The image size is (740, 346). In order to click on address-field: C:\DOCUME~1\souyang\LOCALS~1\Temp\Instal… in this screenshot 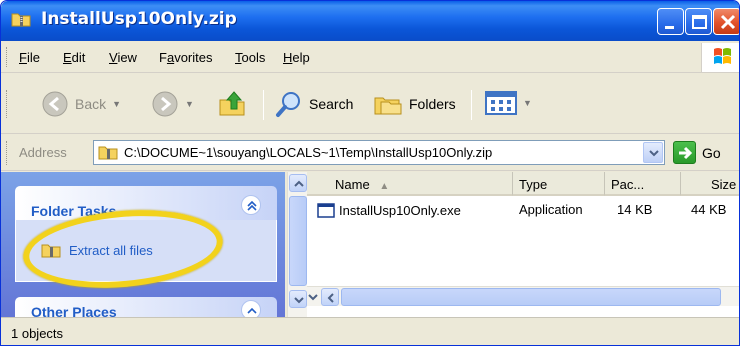, I will do `click(379, 152)`.